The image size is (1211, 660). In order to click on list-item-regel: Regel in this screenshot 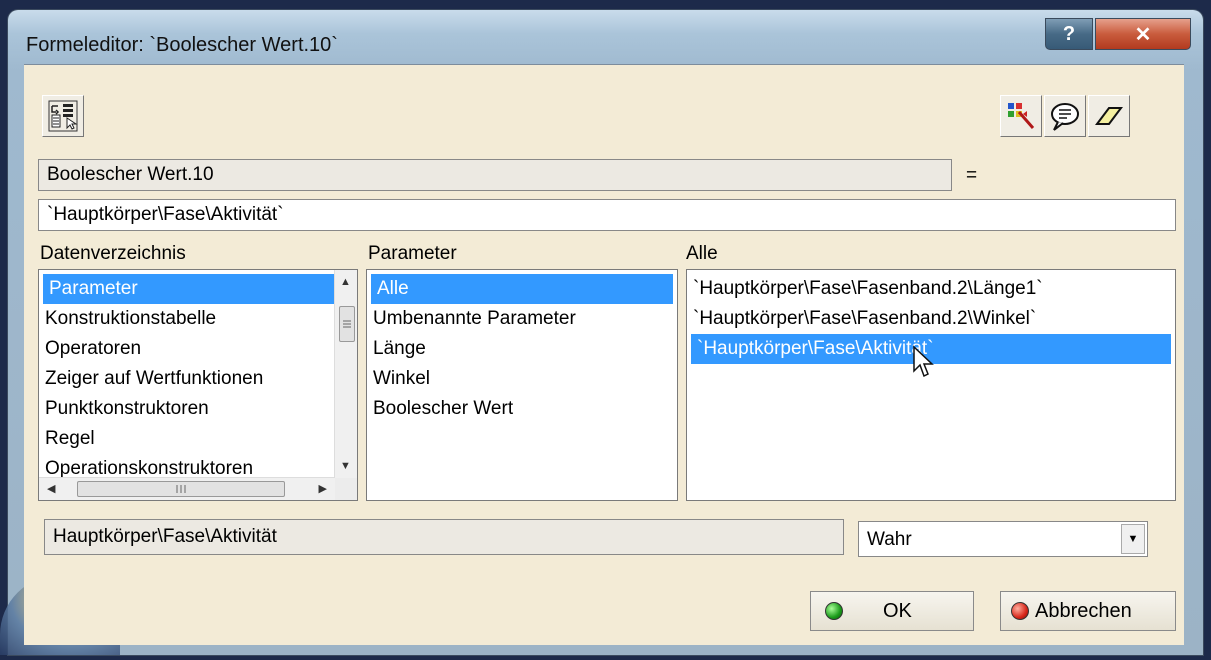, I will do `click(187, 439)`.